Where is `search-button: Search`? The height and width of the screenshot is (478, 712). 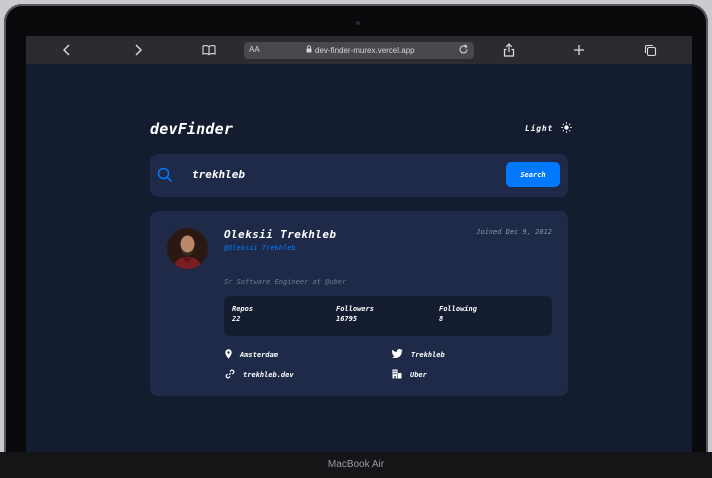 search-button: Search is located at coordinates (533, 174).